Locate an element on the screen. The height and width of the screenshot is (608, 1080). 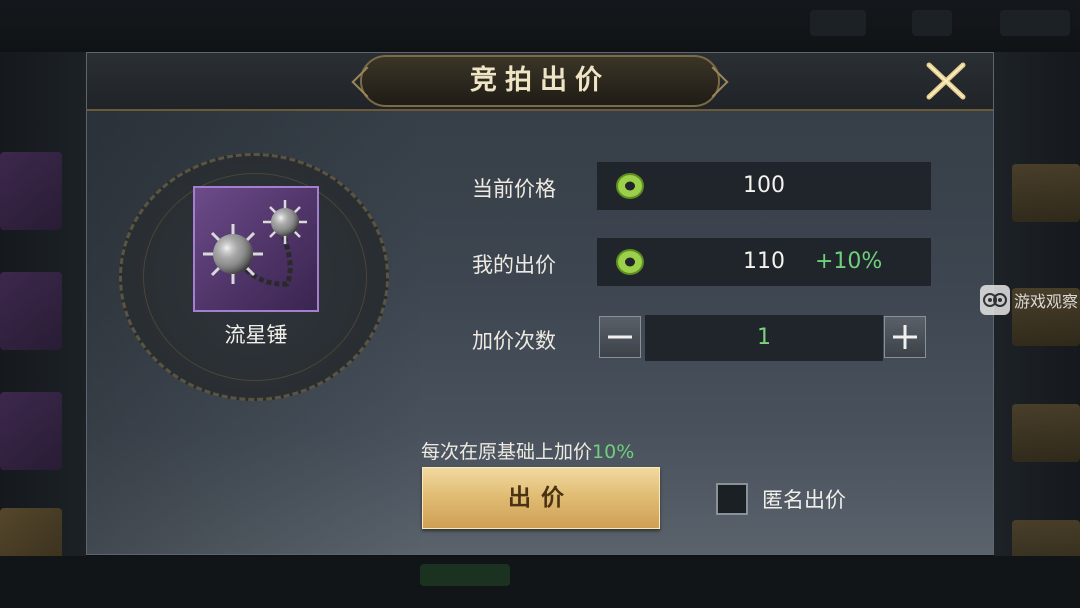
meteor-hammer-icon is located at coordinates (255, 243).